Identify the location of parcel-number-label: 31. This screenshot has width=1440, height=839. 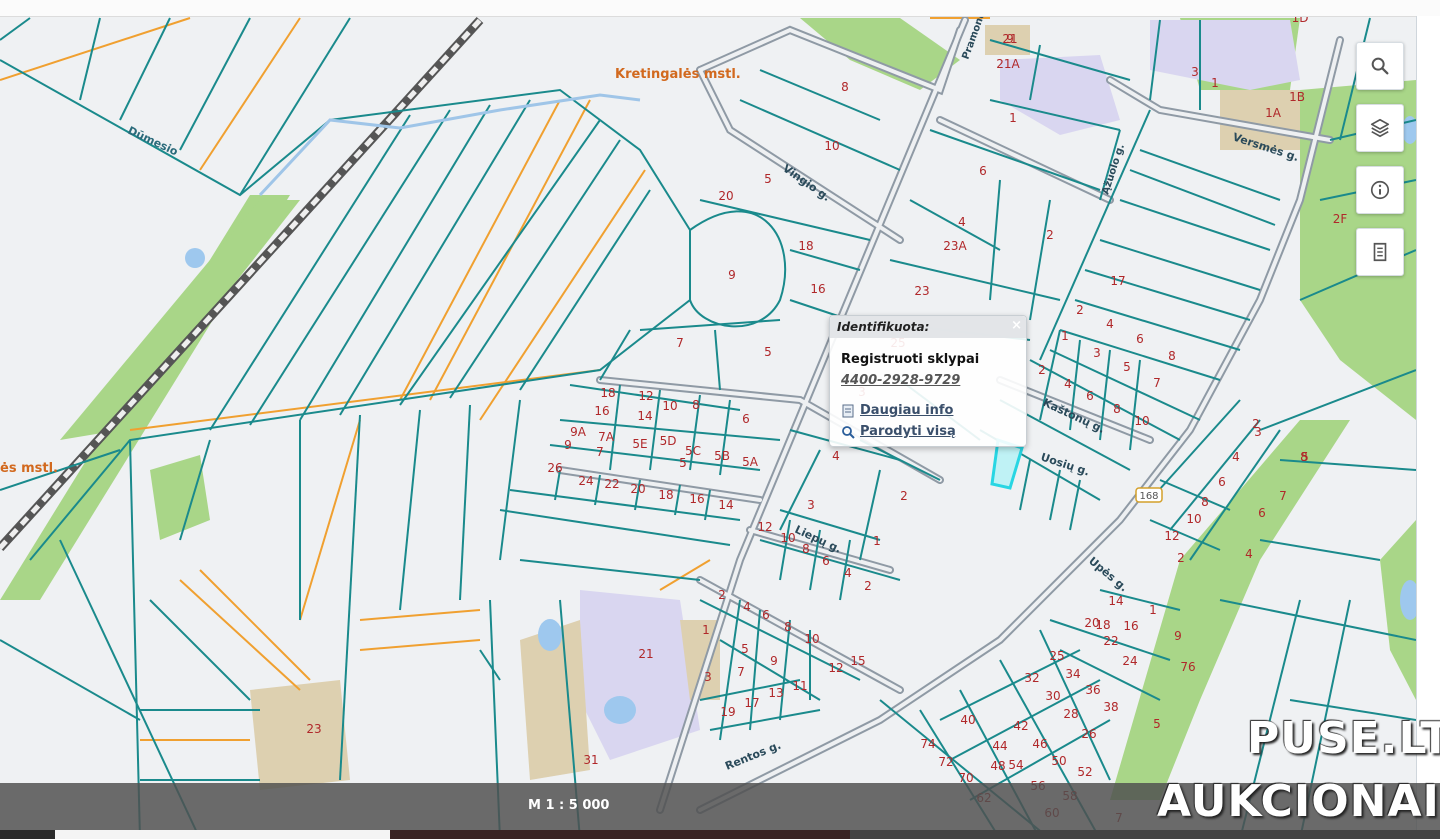
(590, 760).